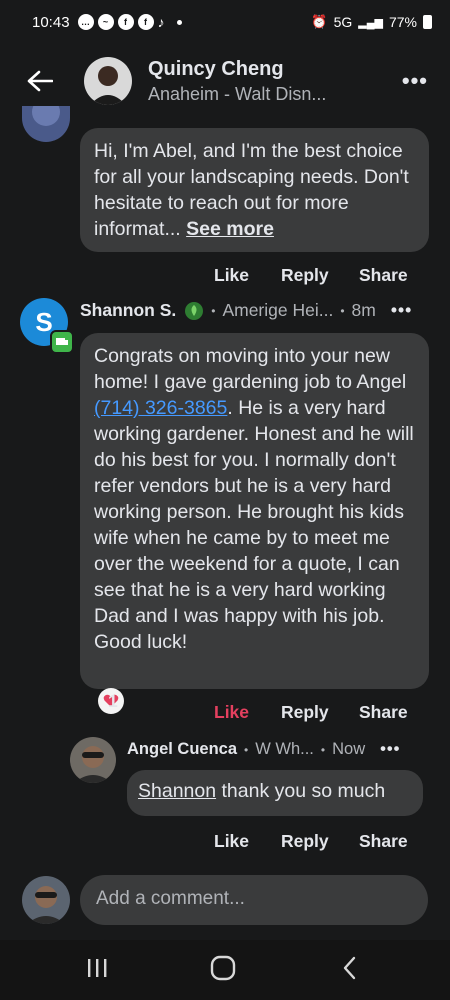  Describe the element at coordinates (128, 310) in the screenshot. I see `author-name: Shannon S.` at that location.